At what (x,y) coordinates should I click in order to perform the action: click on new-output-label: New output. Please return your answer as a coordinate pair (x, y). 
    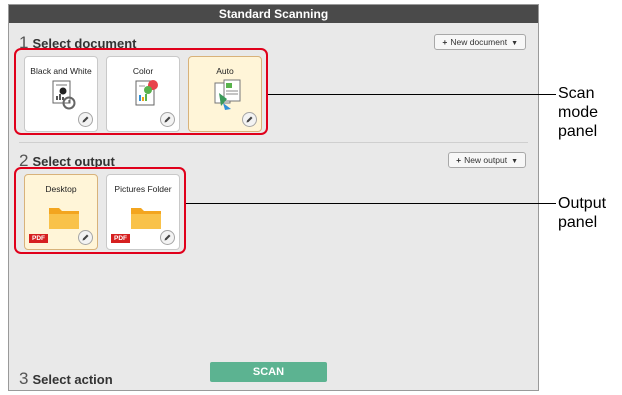
    Looking at the image, I should click on (486, 160).